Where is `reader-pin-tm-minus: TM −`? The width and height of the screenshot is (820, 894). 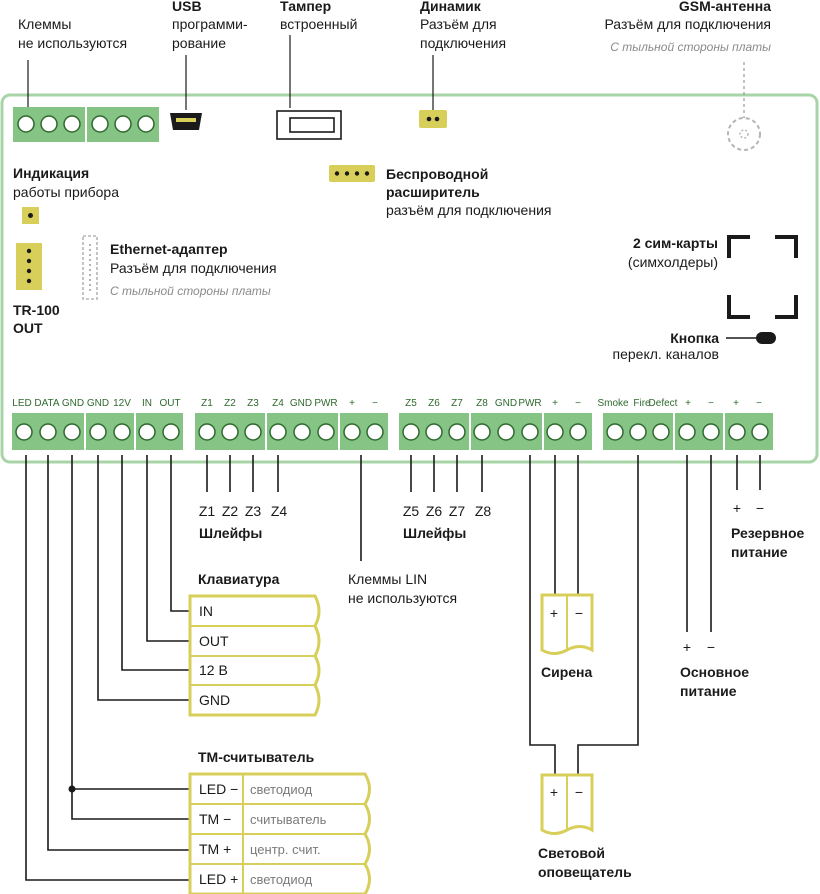
reader-pin-tm-minus: TM − is located at coordinates (215, 819).